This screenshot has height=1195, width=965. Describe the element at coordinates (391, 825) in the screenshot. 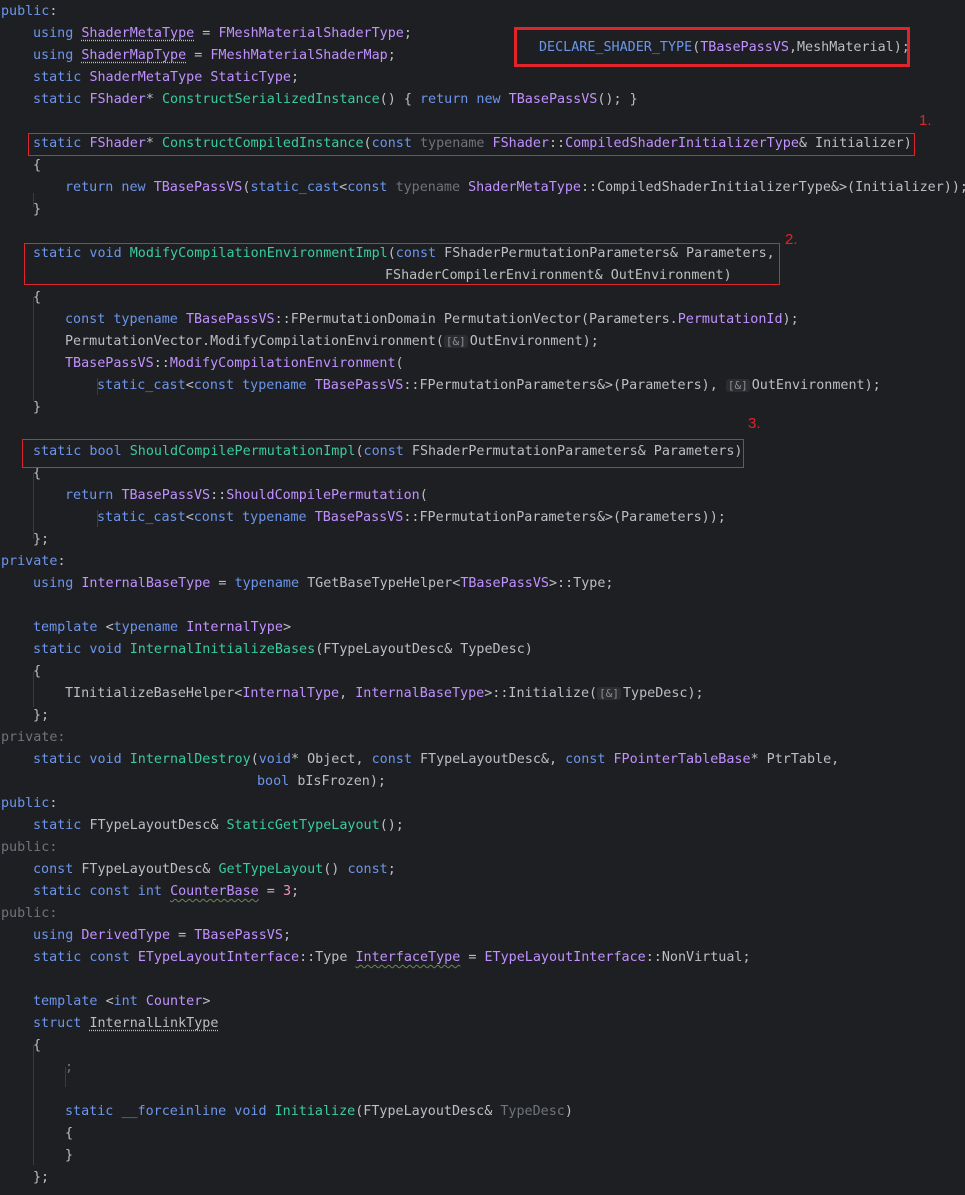

I see `code-token: ();` at that location.